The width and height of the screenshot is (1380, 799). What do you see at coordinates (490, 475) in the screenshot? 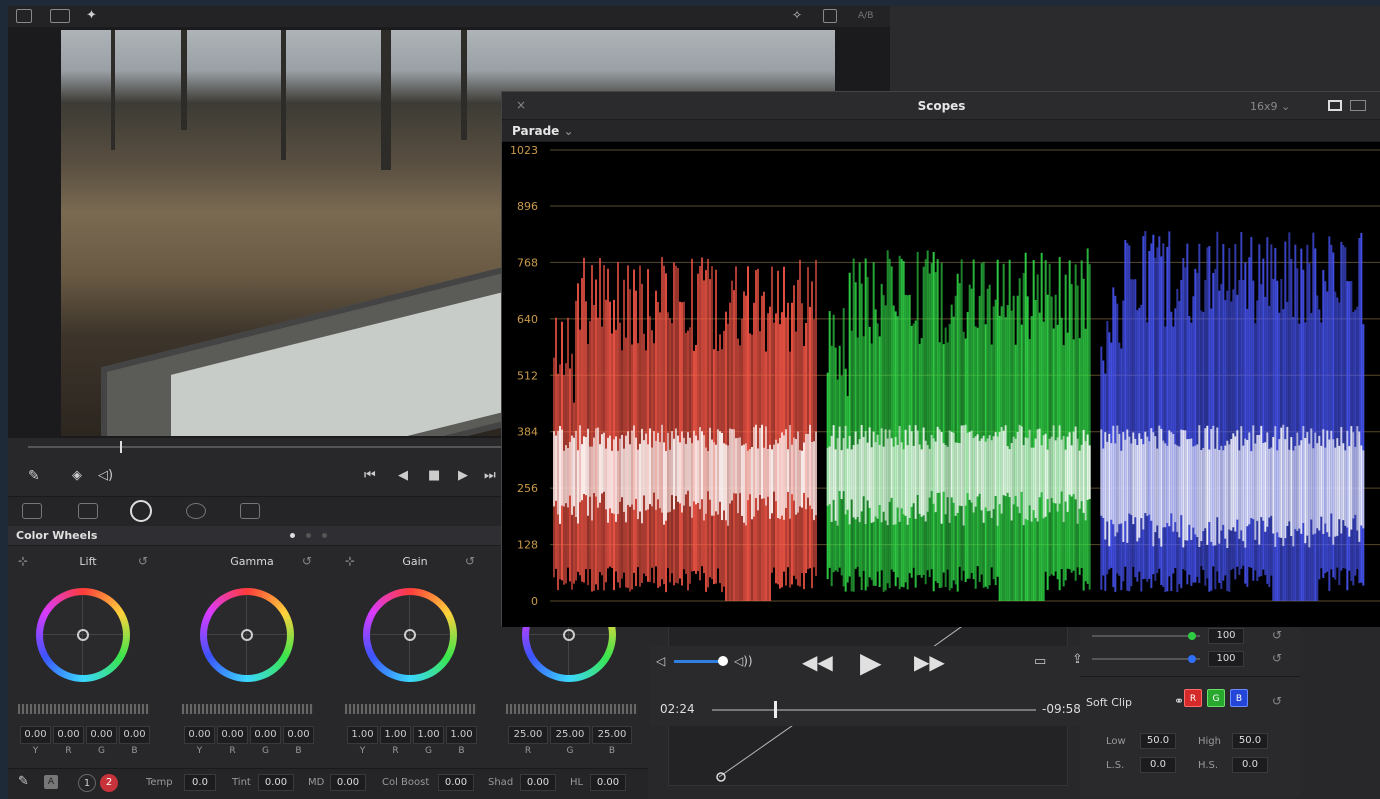
I see `skip-forward-icon: ⏭` at bounding box center [490, 475].